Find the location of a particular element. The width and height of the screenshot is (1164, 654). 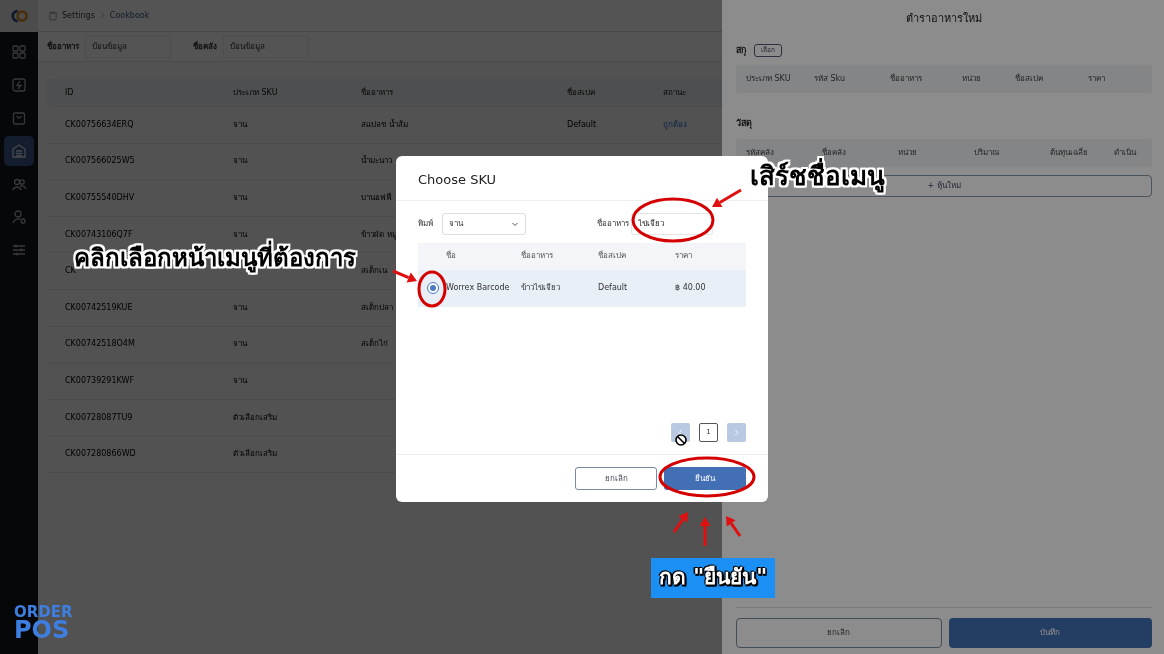

column-header: ID is located at coordinates (69, 92).